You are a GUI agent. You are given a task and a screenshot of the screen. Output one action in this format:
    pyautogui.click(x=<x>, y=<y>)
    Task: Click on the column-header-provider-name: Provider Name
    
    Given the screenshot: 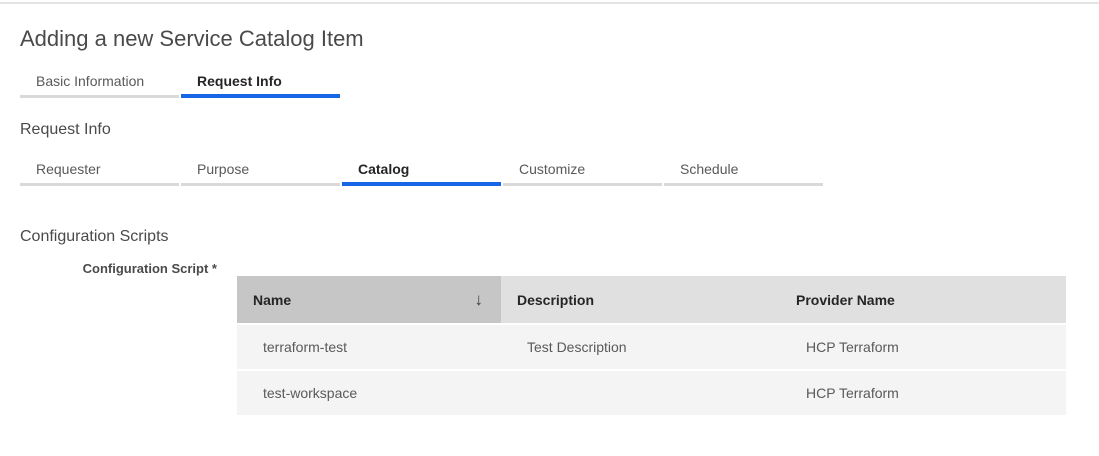 What is the action you would take?
    pyautogui.click(x=923, y=299)
    